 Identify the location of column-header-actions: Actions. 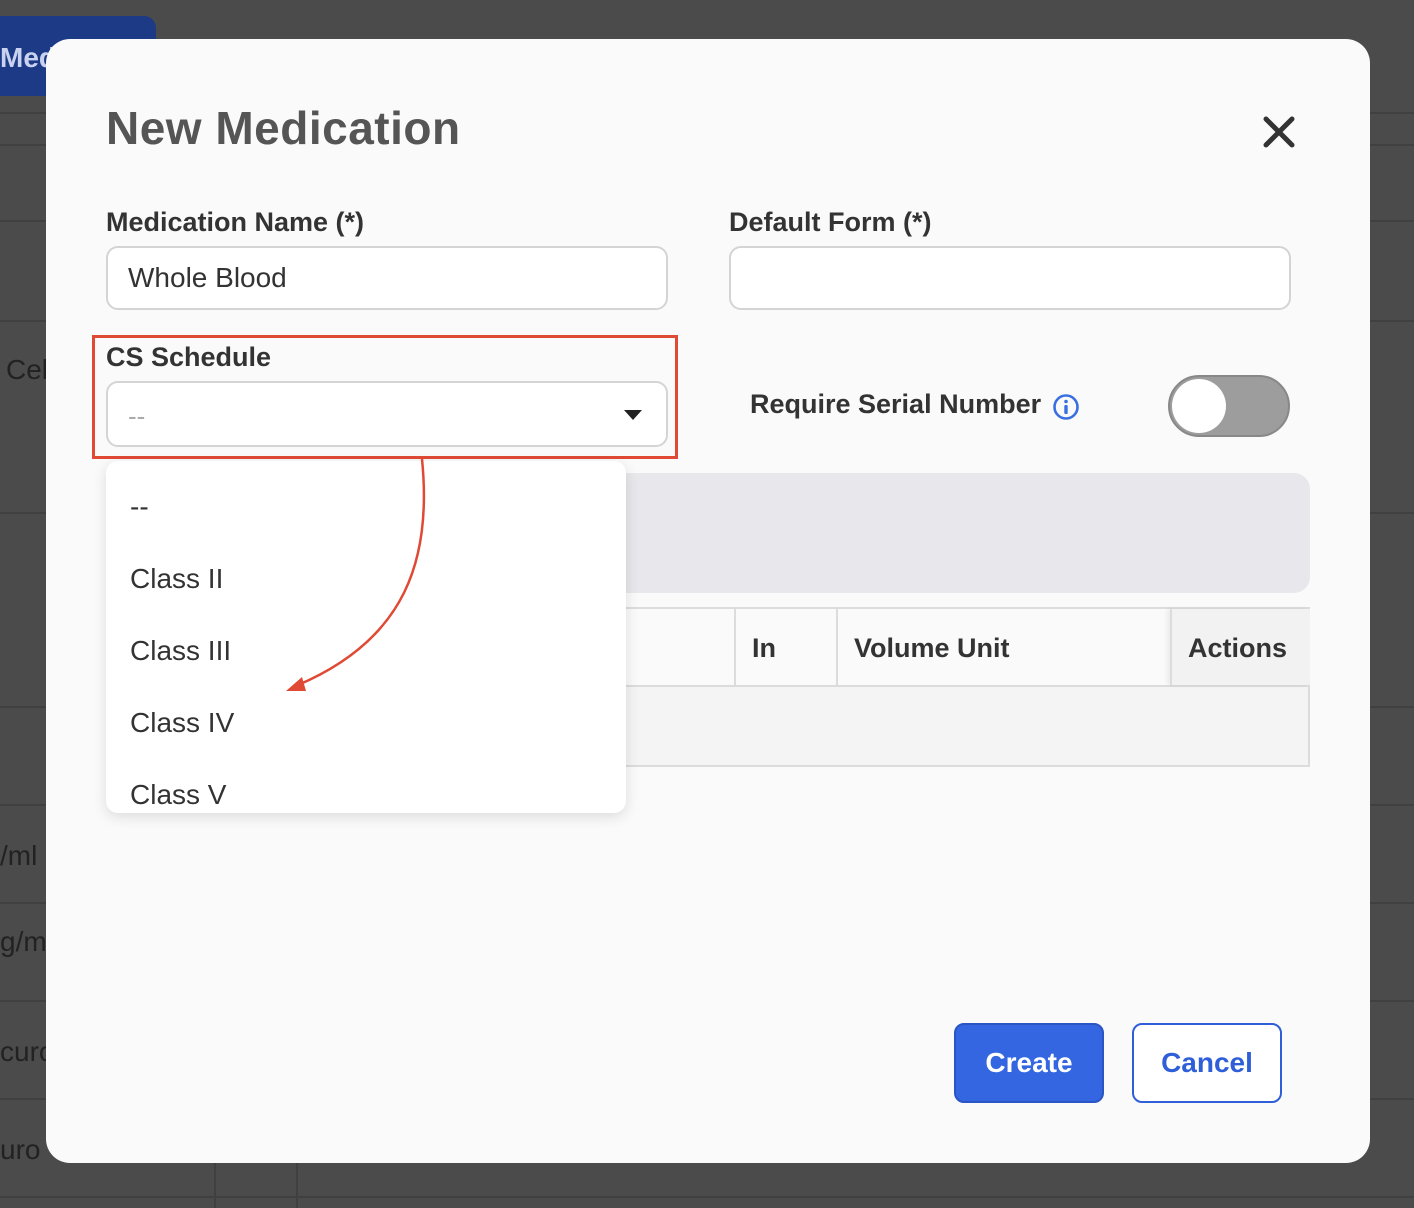
(1240, 647).